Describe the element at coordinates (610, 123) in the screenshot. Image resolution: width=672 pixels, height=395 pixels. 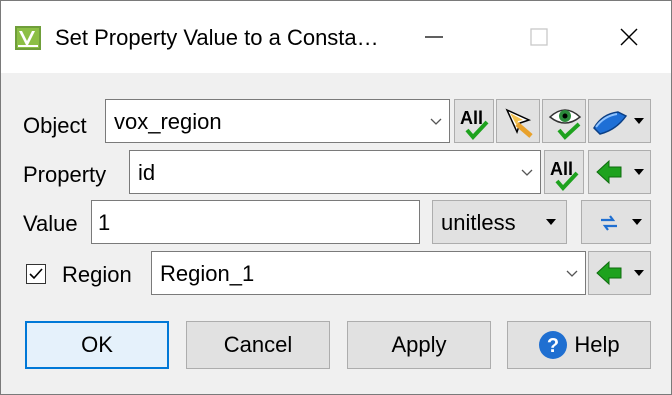
I see `blue-shape-icon` at that location.